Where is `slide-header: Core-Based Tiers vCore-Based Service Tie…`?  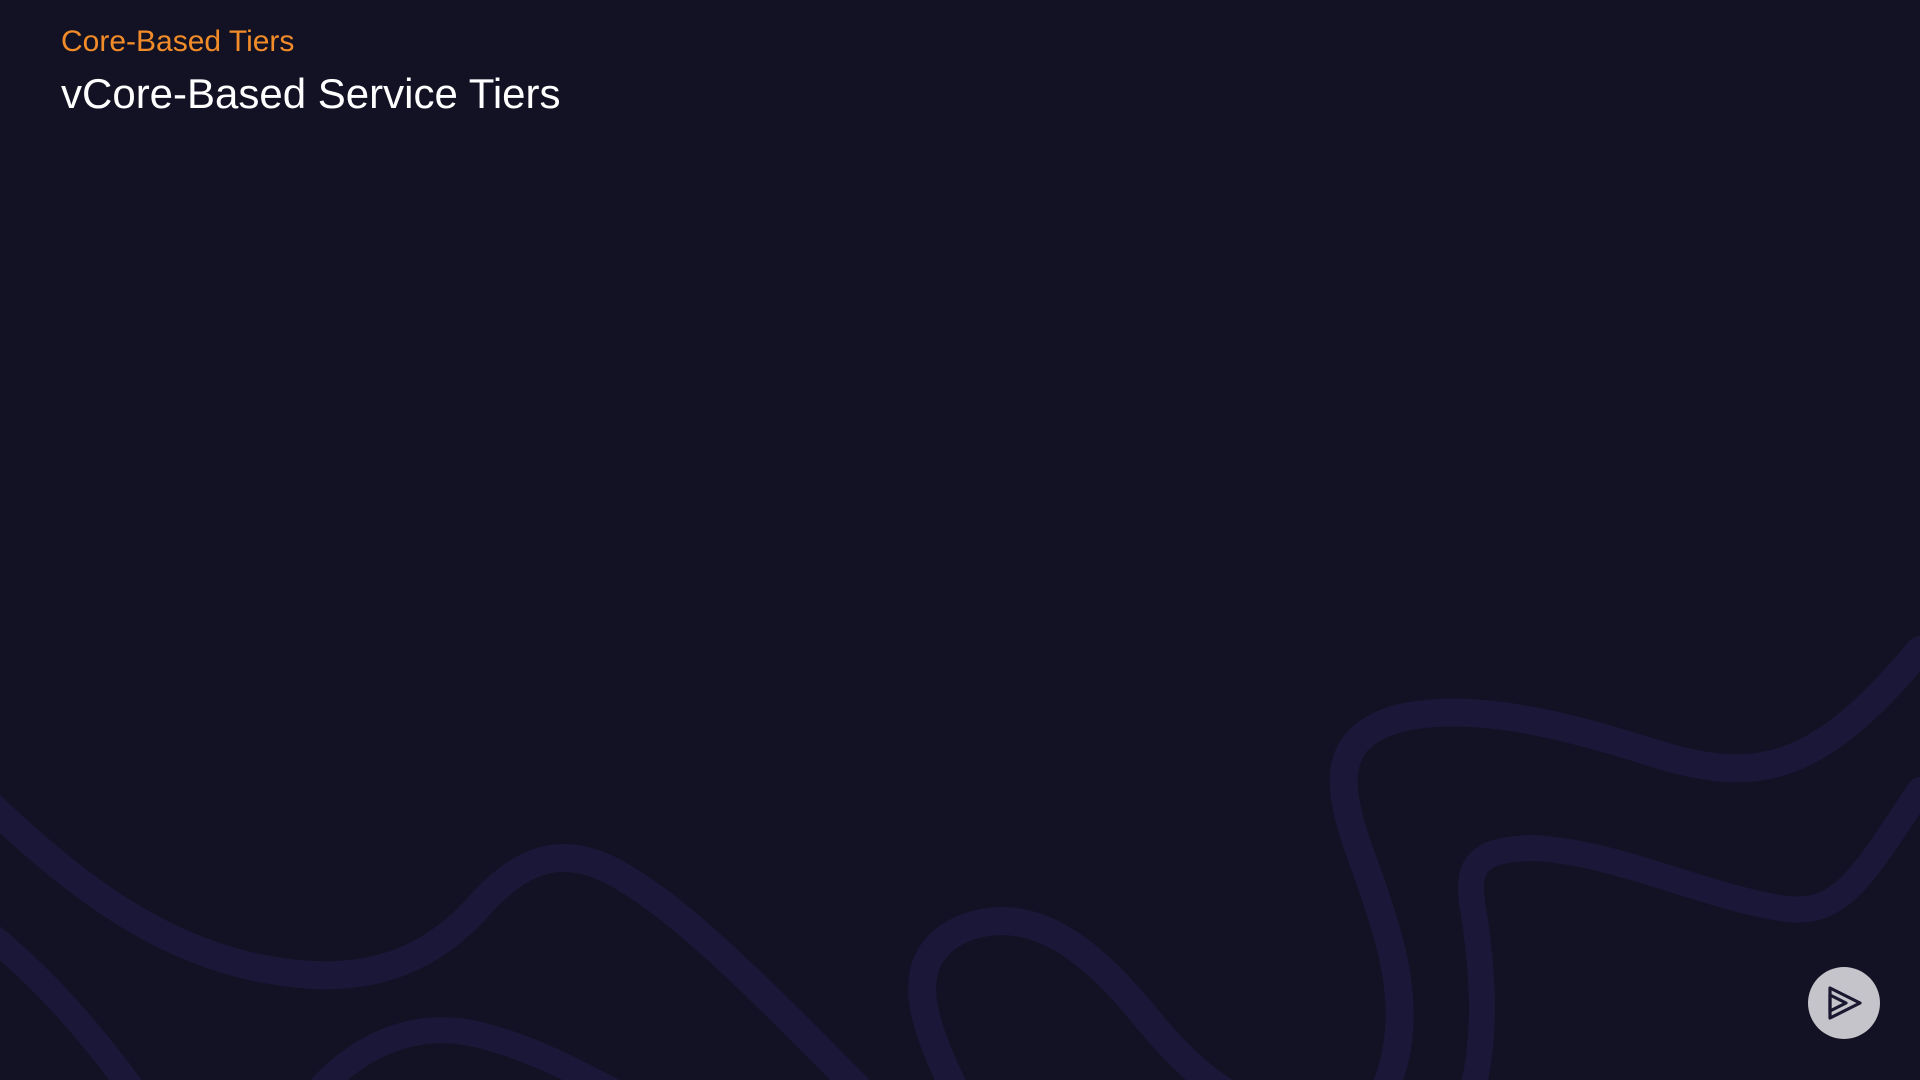
slide-header: Core-Based Tiers vCore-Based Service Tie… is located at coordinates (311, 72).